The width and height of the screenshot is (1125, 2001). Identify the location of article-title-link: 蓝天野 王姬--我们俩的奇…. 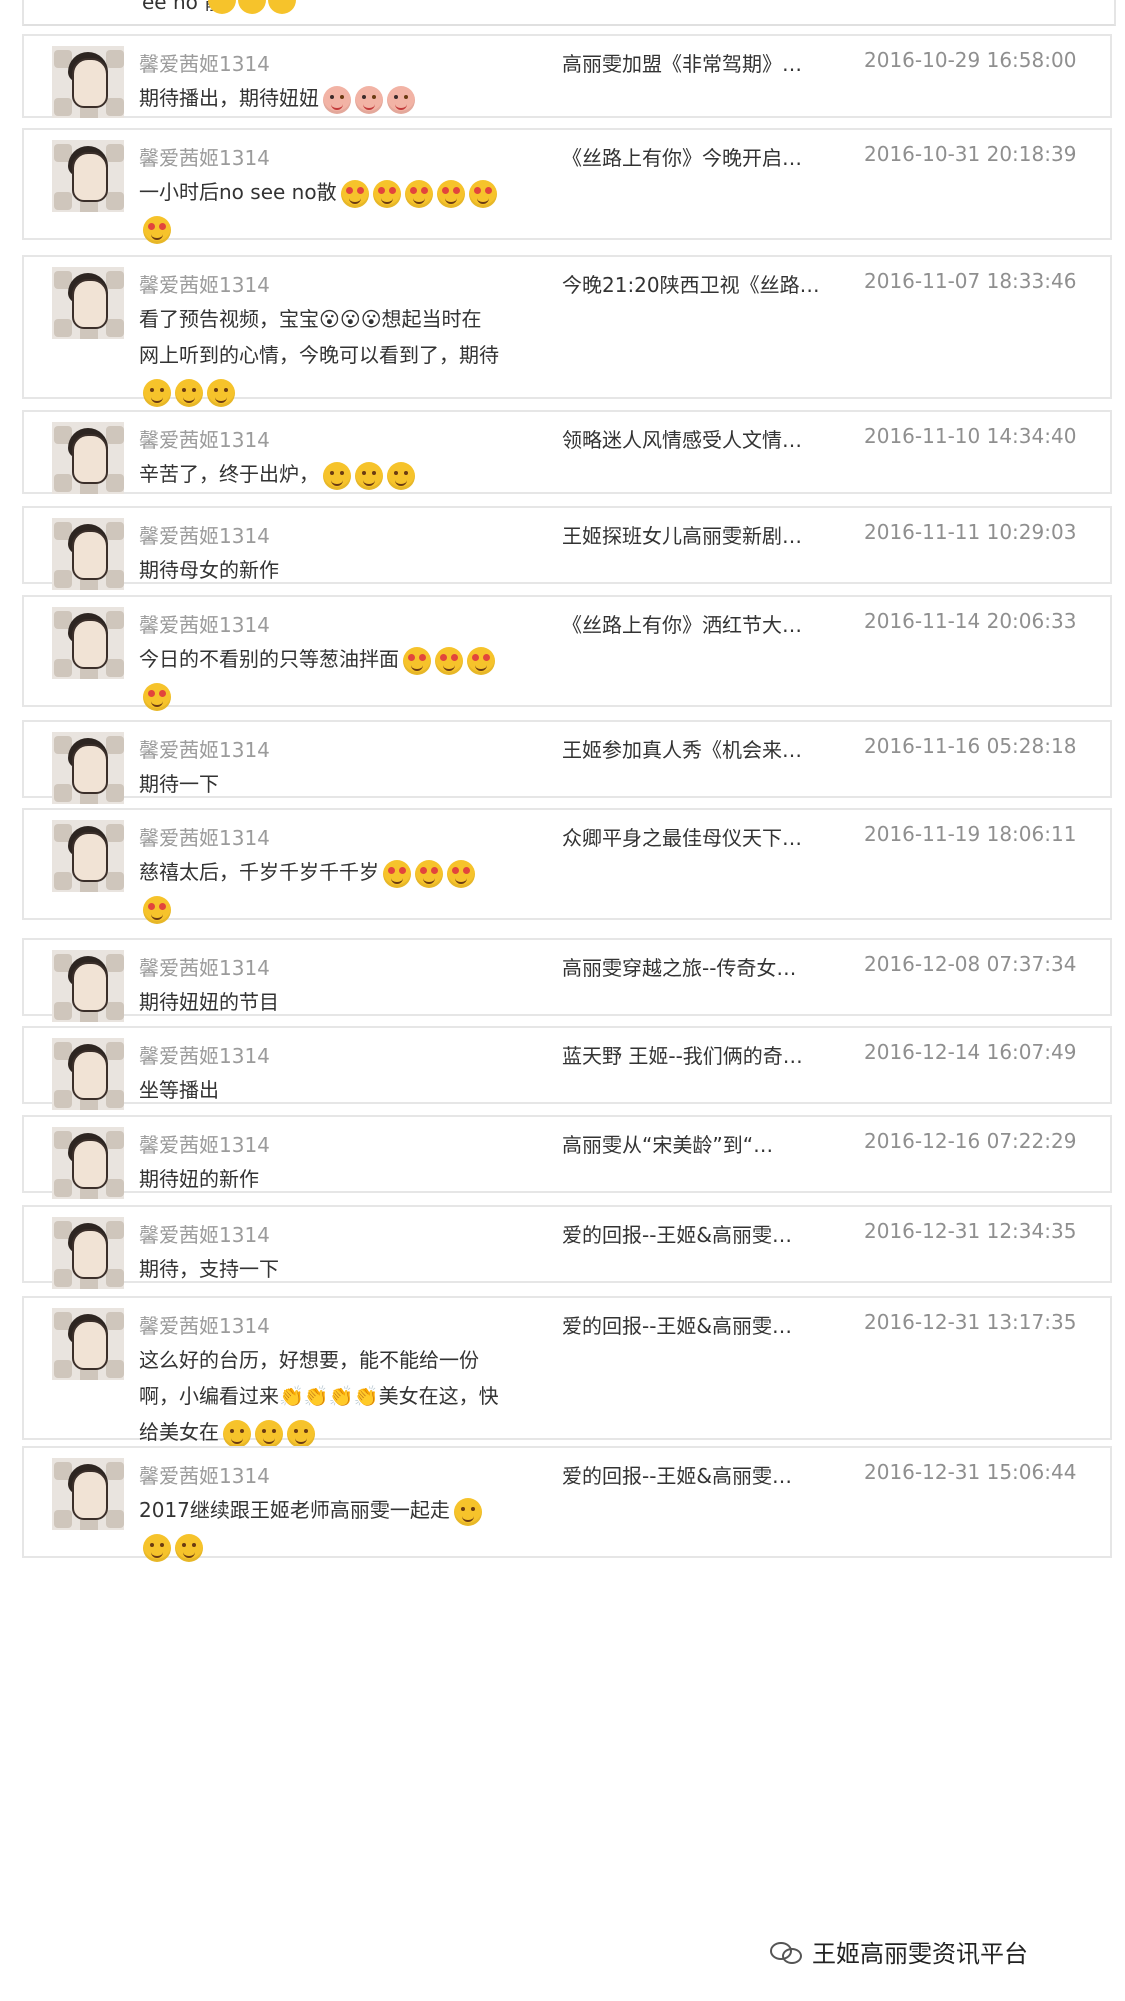
(682, 1054).